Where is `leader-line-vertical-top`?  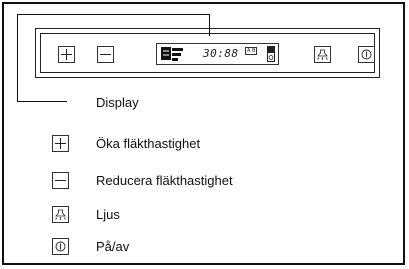
leader-line-vertical-top is located at coordinates (209, 25).